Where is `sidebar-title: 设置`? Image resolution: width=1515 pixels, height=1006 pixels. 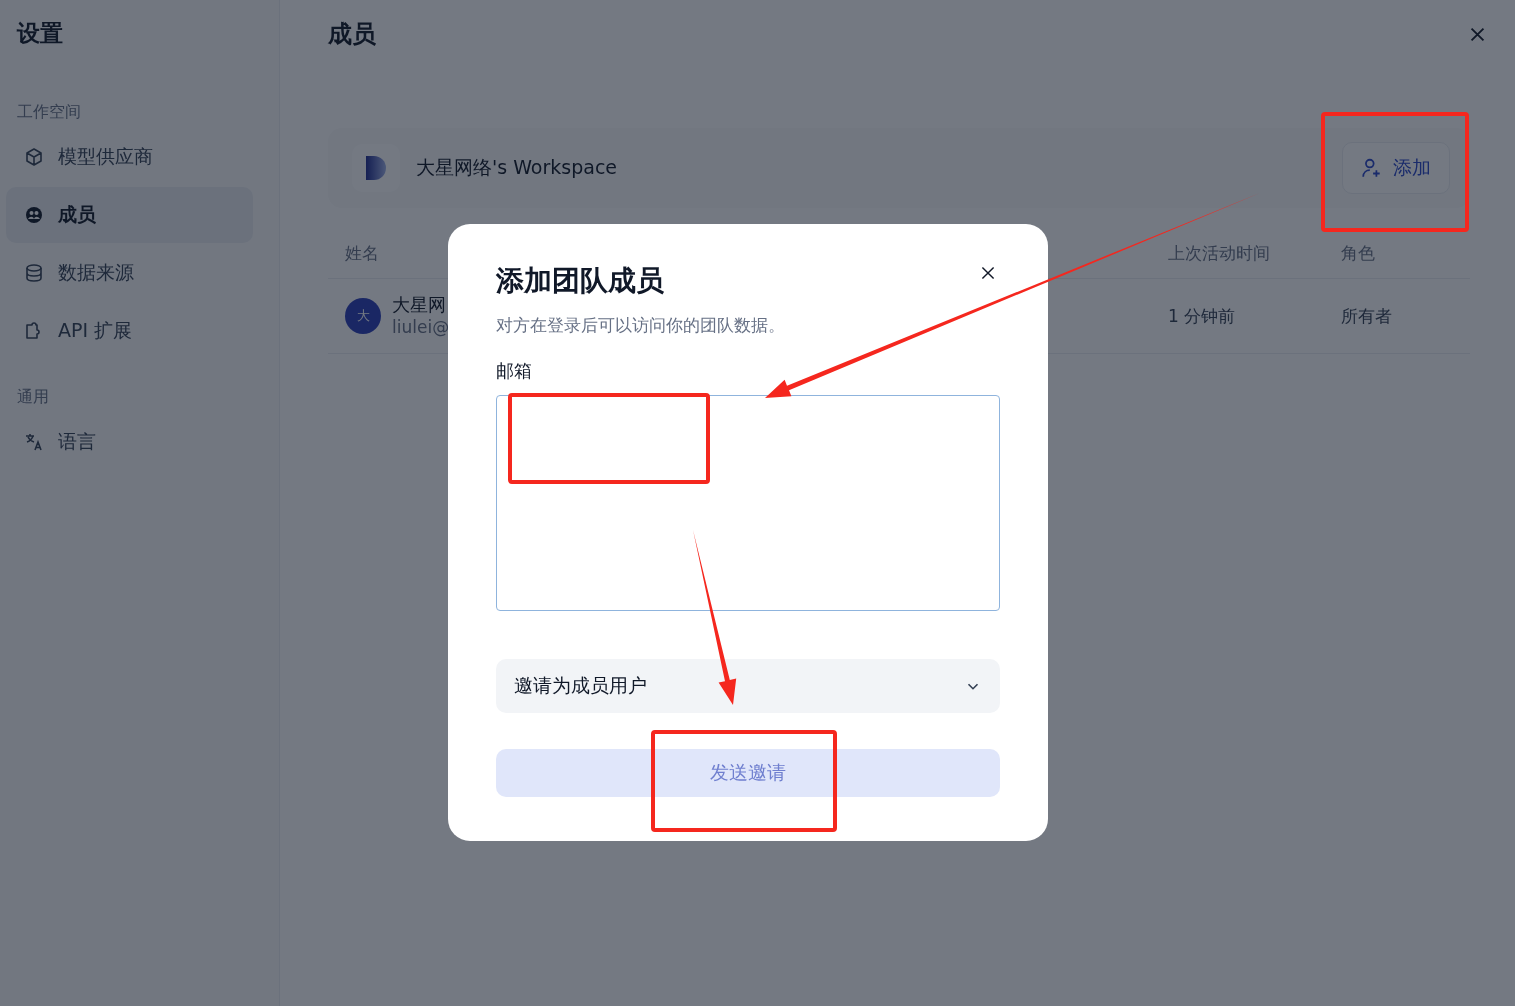 sidebar-title: 设置 is located at coordinates (39, 33).